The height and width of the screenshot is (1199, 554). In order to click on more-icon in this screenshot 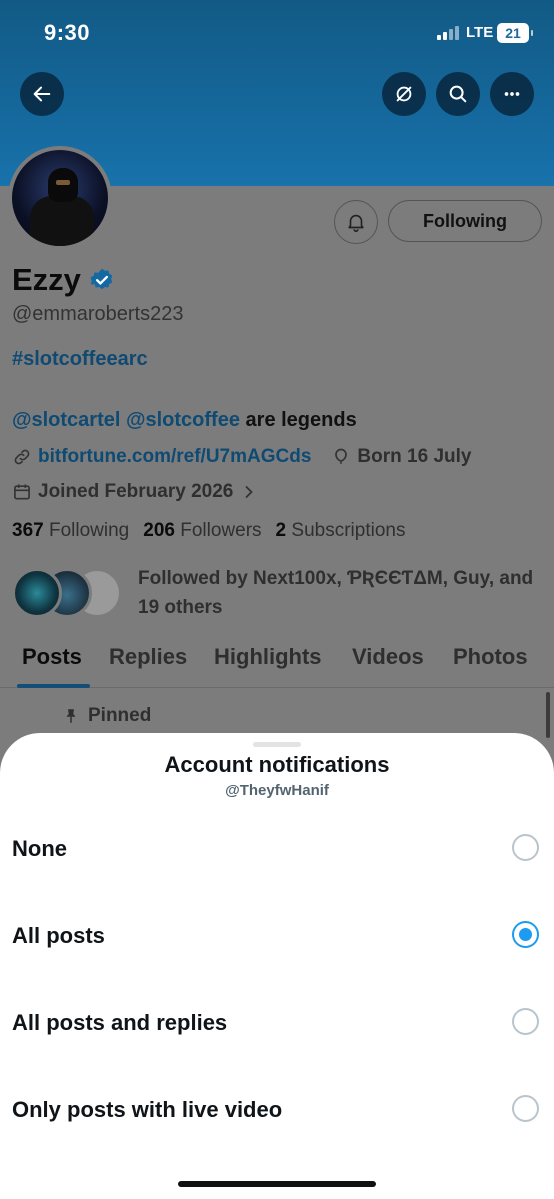, I will do `click(512, 94)`.